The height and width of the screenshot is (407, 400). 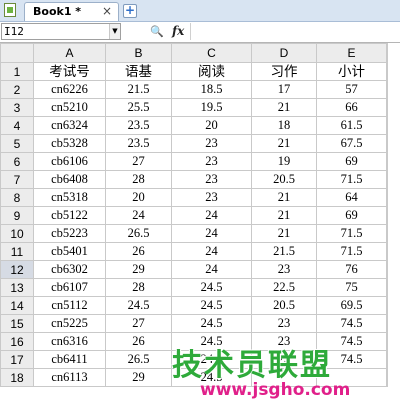 I want to click on grid-cell: cb5122, so click(x=69, y=215).